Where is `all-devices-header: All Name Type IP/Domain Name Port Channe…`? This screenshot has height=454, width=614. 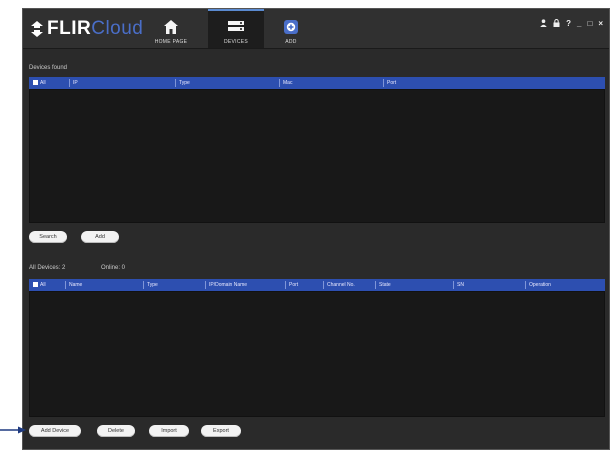
all-devices-header: All Name Type IP/Domain Name Port Channe… is located at coordinates (317, 285).